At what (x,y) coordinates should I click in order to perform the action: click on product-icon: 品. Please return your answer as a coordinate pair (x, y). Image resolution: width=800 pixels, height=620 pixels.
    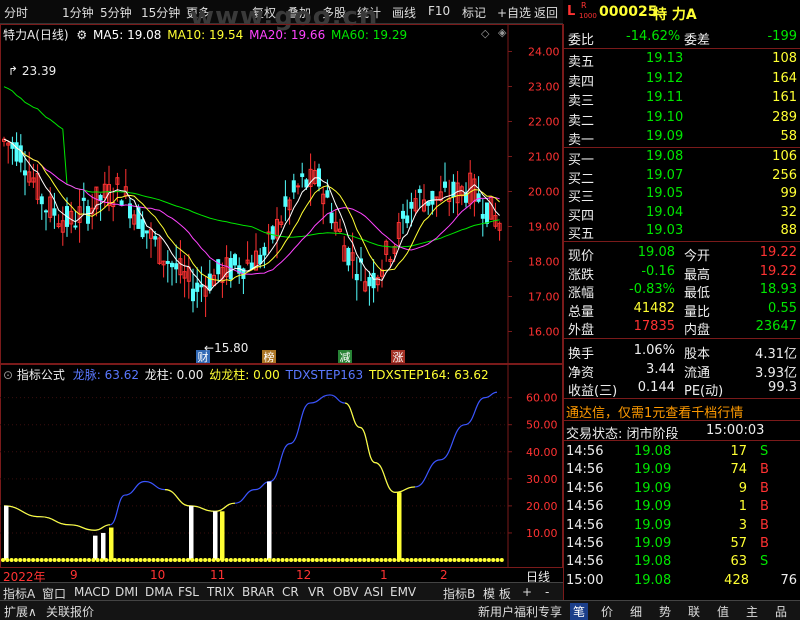
    Looking at the image, I should click on (781, 611).